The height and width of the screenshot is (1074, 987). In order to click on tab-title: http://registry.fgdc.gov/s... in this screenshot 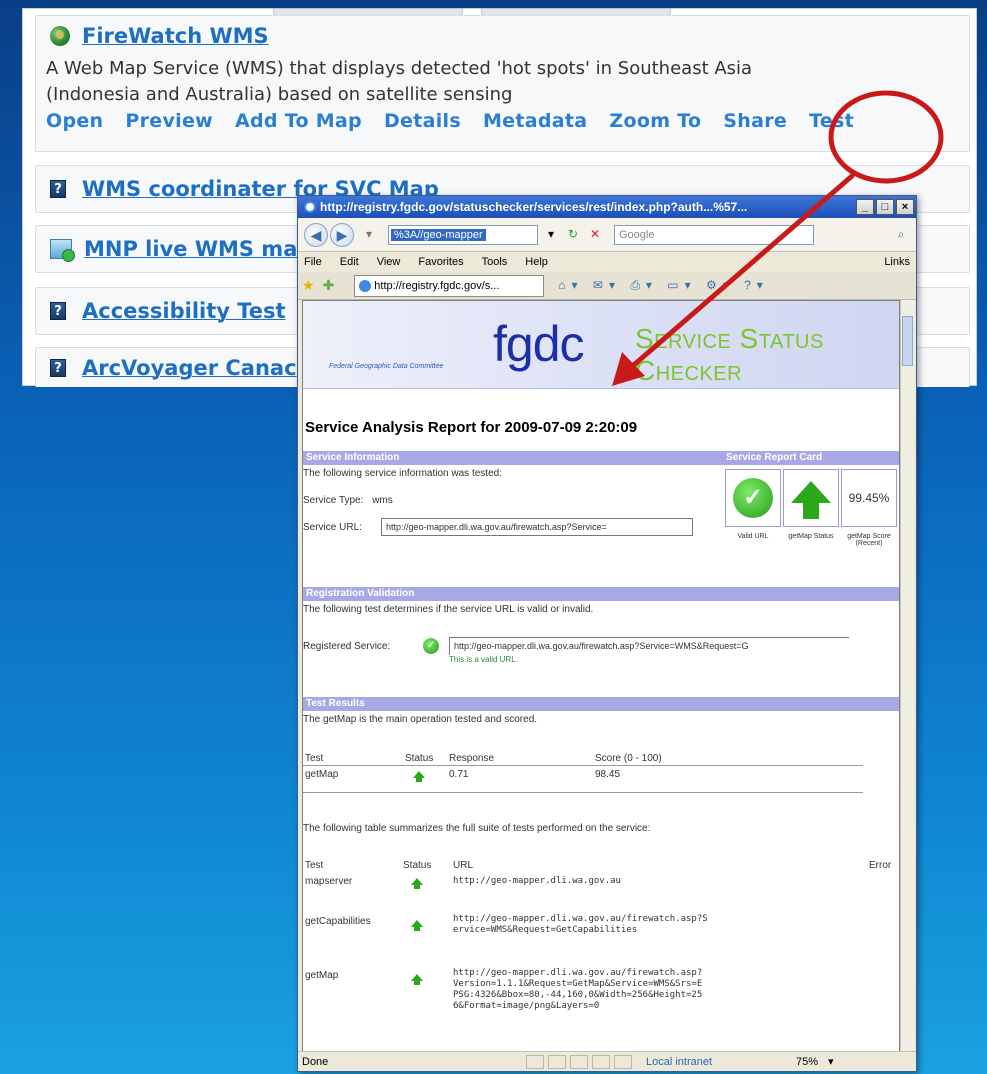, I will do `click(437, 285)`.